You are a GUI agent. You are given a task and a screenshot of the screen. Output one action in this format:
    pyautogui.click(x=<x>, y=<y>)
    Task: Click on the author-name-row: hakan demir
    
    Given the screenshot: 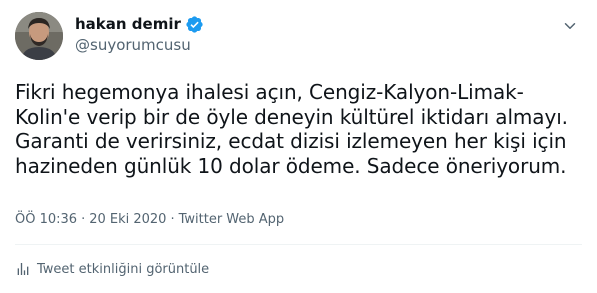 What is the action you would take?
    pyautogui.click(x=139, y=24)
    